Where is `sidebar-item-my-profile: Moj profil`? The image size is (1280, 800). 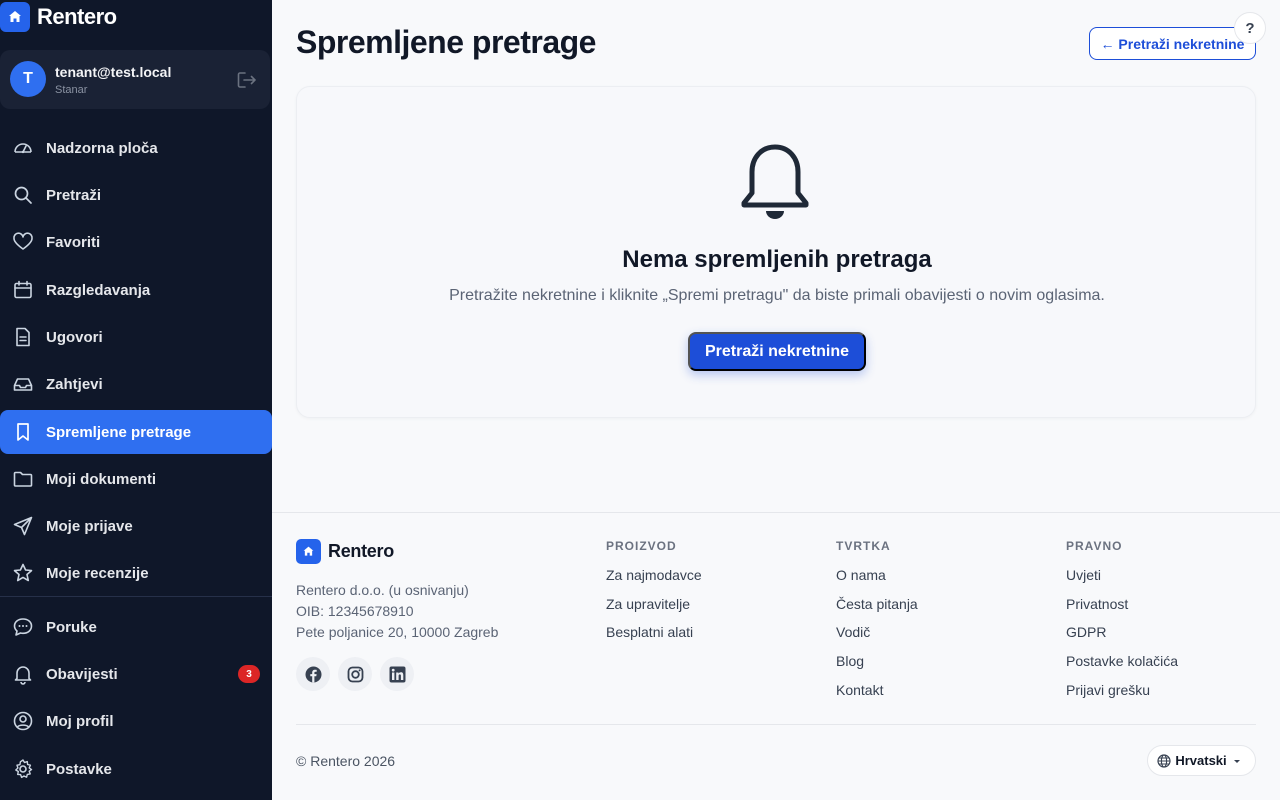 sidebar-item-my-profile: Moj profil is located at coordinates (136, 721).